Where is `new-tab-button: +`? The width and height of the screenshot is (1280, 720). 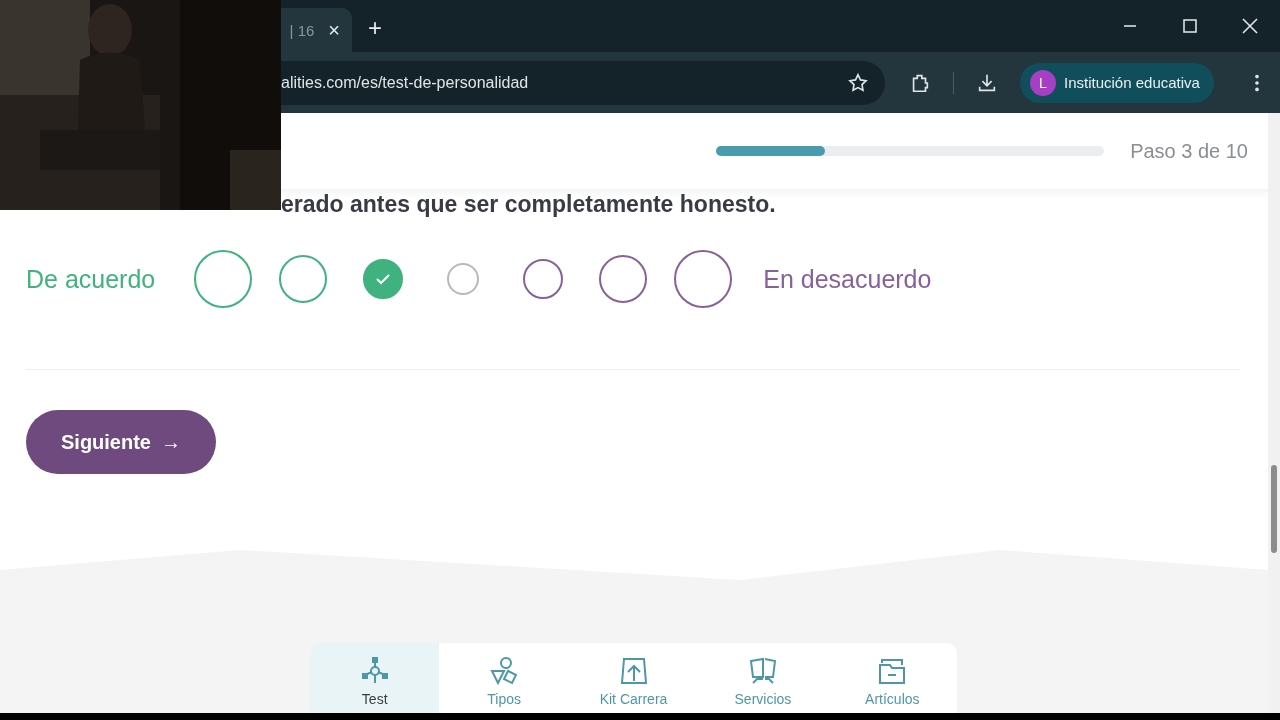 new-tab-button: + is located at coordinates (375, 28).